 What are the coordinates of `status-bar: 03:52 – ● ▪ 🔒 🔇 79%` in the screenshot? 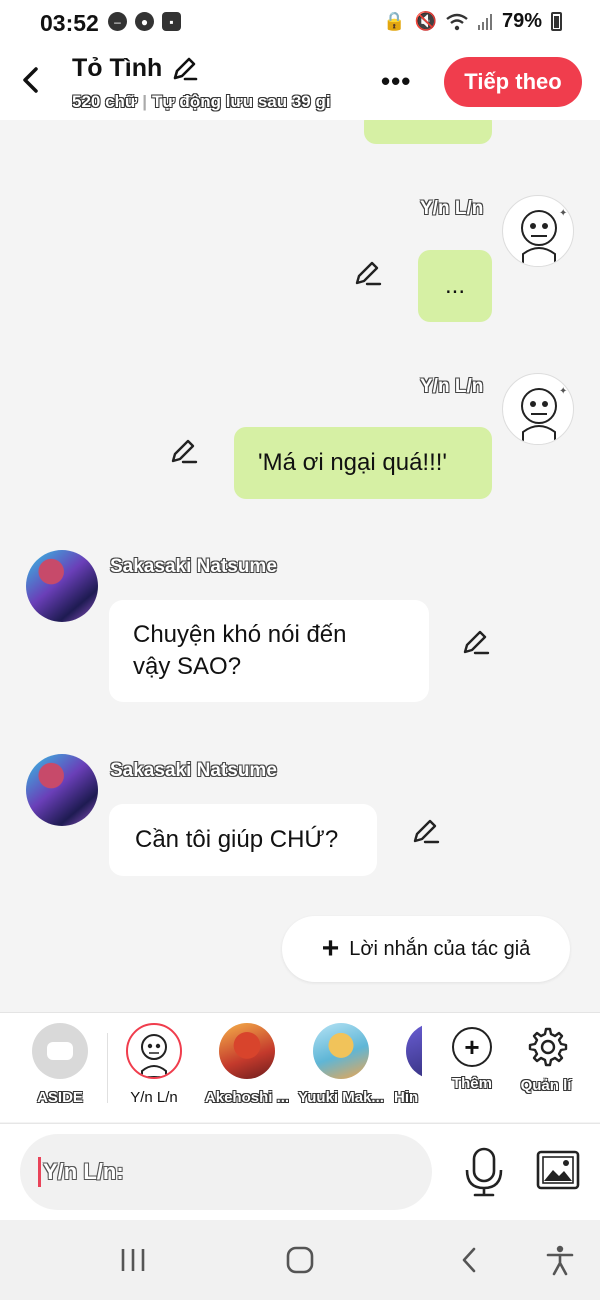 It's located at (300, 23).